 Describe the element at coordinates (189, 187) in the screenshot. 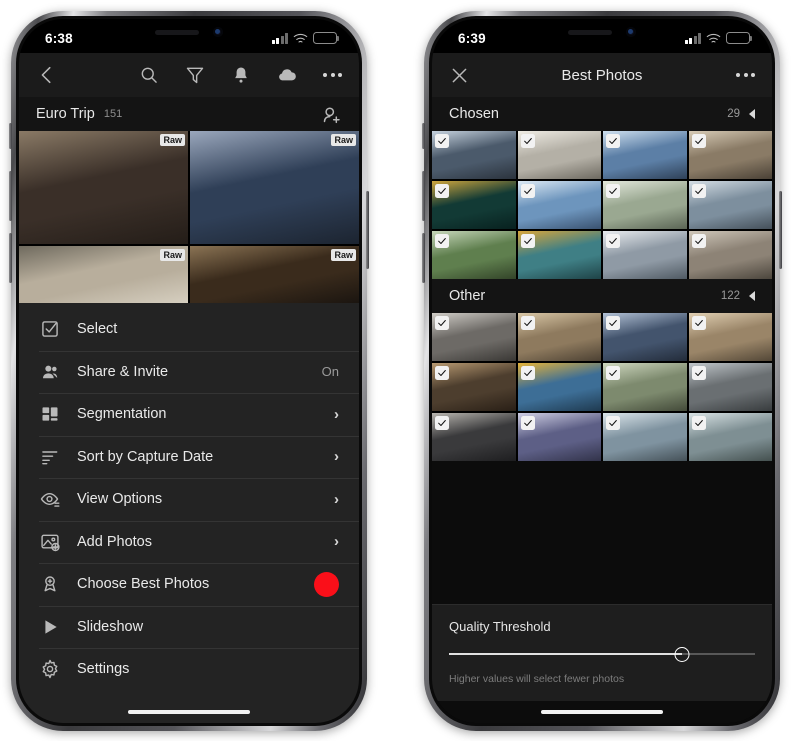

I see `photo-row: Raw Raw` at that location.